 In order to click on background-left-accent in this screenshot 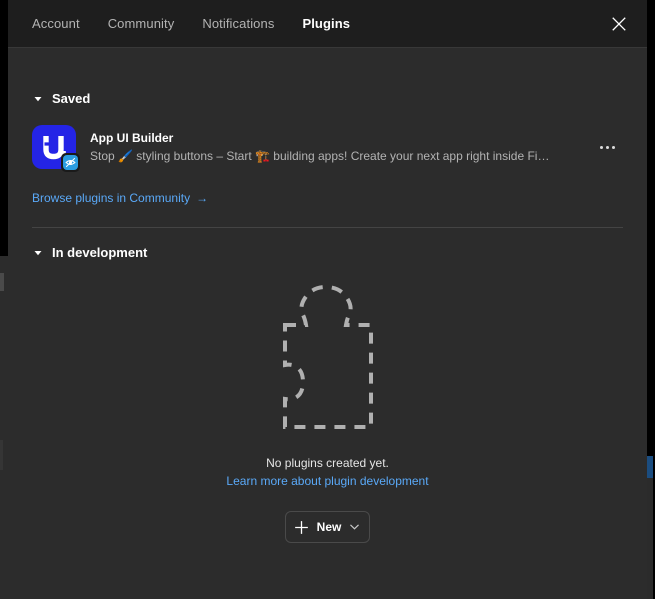, I will do `click(1, 455)`.